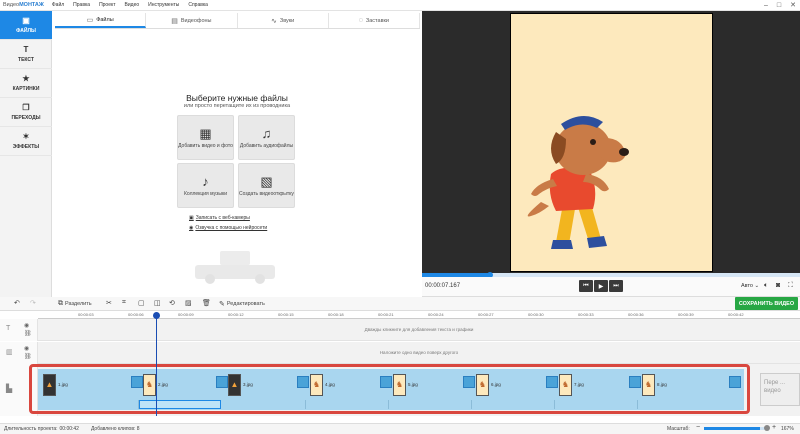 Image resolution: width=800 pixels, height=434 pixels. I want to click on ai-icon: ◉, so click(191, 228).